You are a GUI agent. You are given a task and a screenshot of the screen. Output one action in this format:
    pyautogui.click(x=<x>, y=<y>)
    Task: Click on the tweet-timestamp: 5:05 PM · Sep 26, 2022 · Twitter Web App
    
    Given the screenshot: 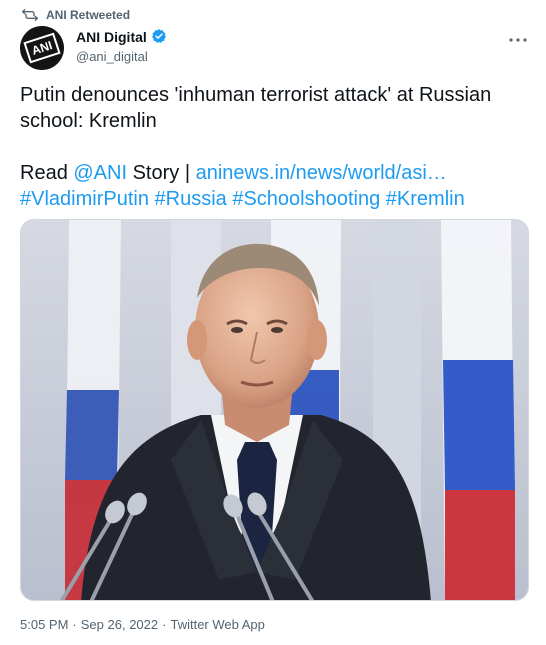 What is the action you would take?
    pyautogui.click(x=142, y=624)
    